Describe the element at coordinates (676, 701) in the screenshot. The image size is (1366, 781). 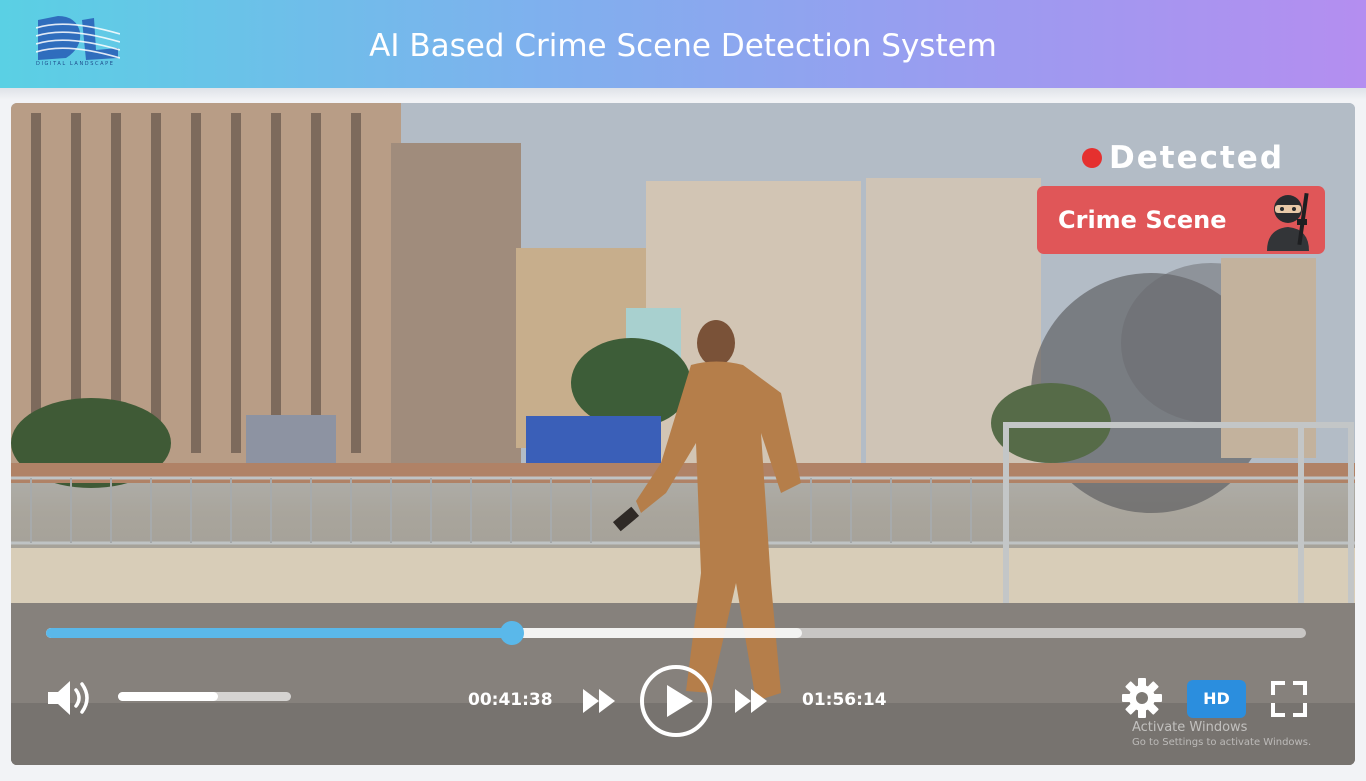
I see `play-button` at that location.